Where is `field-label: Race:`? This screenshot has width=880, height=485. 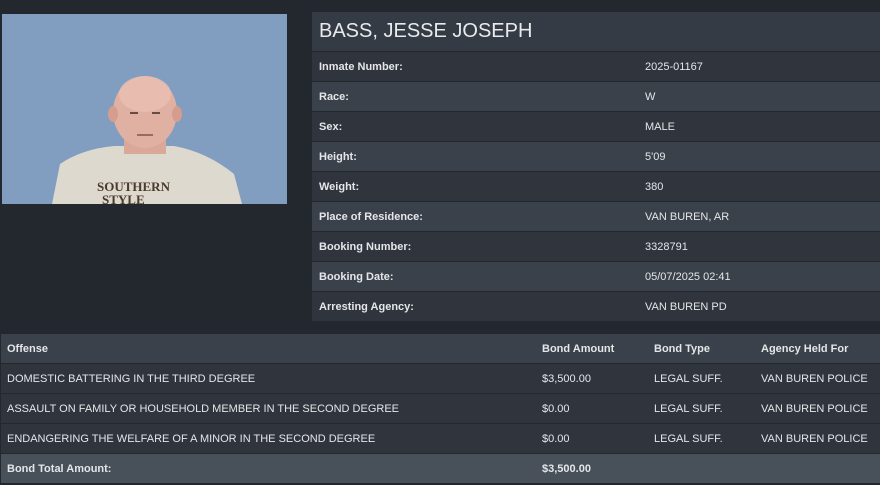
field-label: Race: is located at coordinates (334, 96).